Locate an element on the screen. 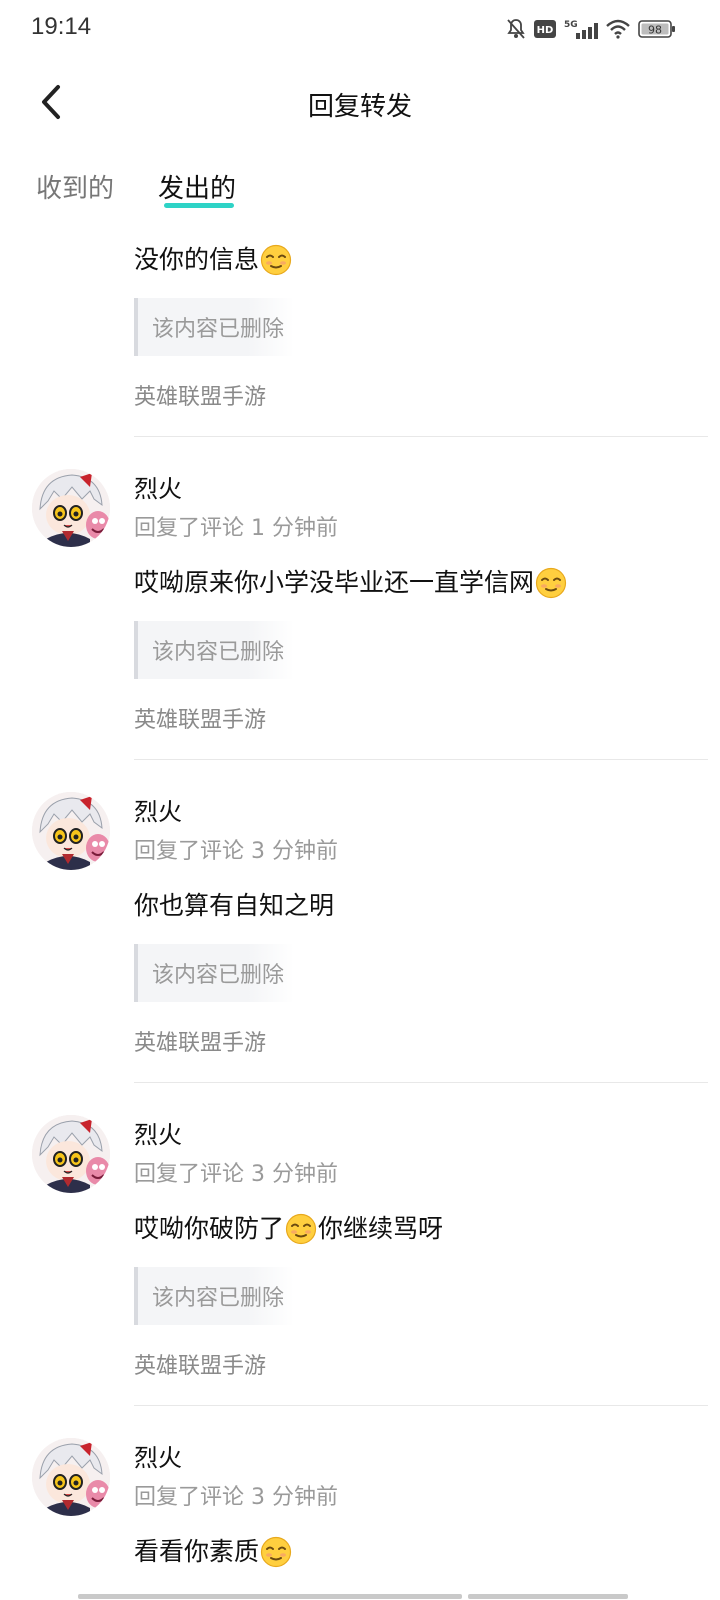  tab-sent: 发出的 is located at coordinates (197, 186).